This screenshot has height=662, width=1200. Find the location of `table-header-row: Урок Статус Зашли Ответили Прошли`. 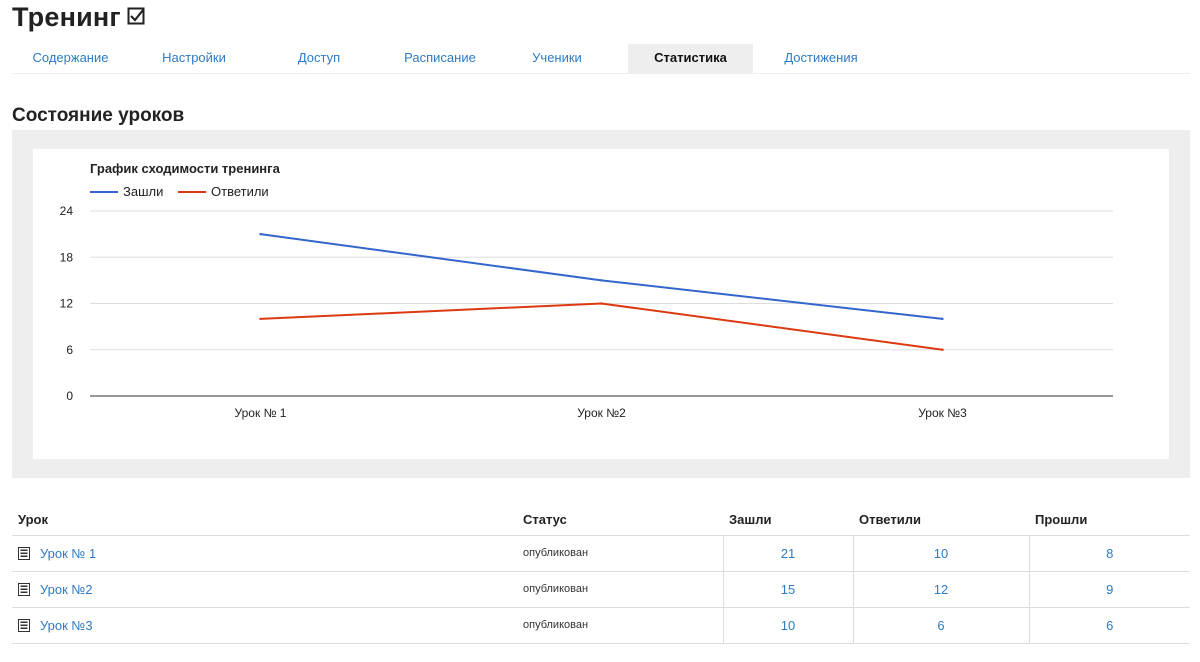

table-header-row: Урок Статус Зашли Ответили Прошли is located at coordinates (601, 520).